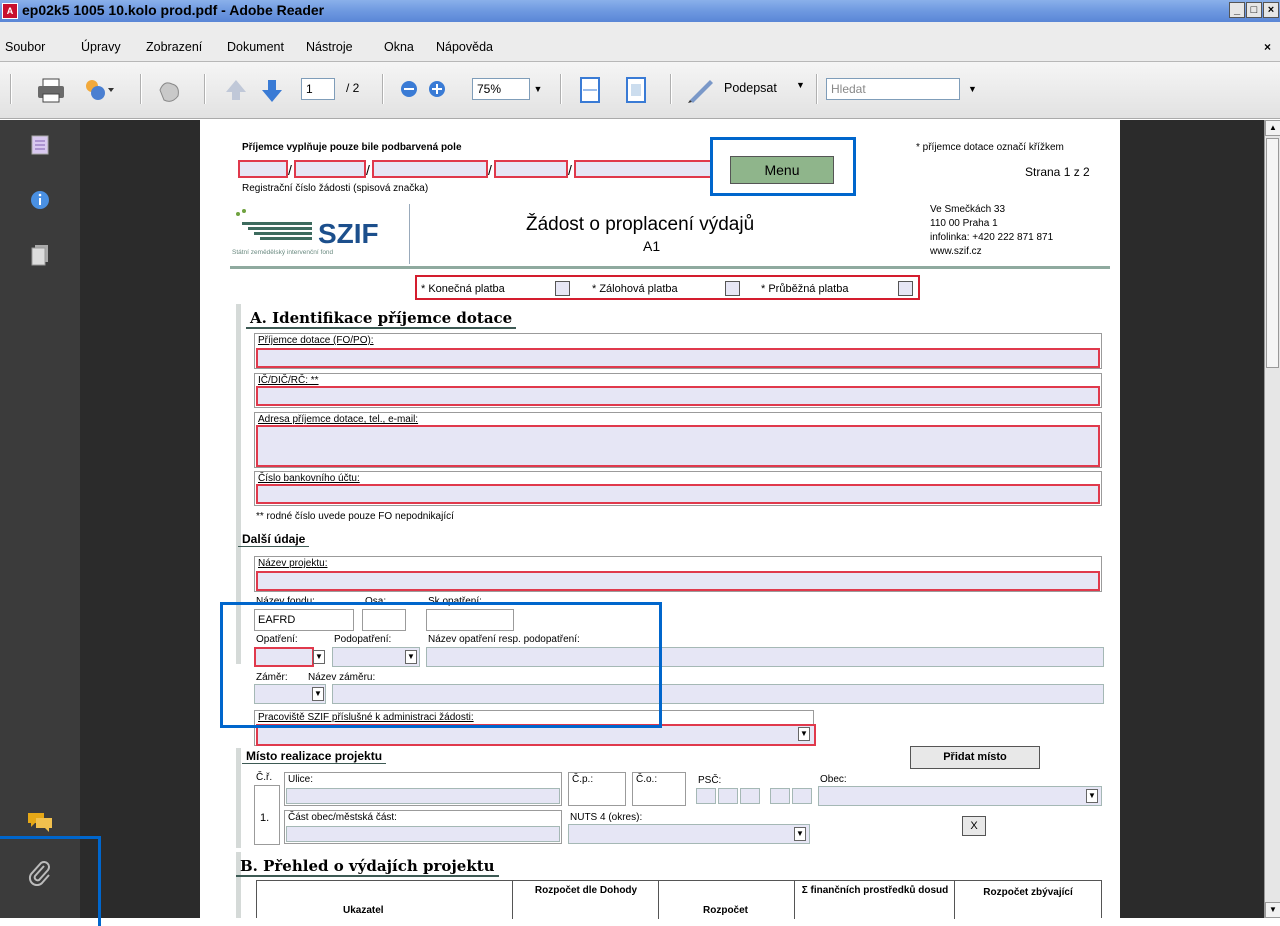 The image size is (1280, 926). I want to click on add-location-button: Přidat místo, so click(975, 757).